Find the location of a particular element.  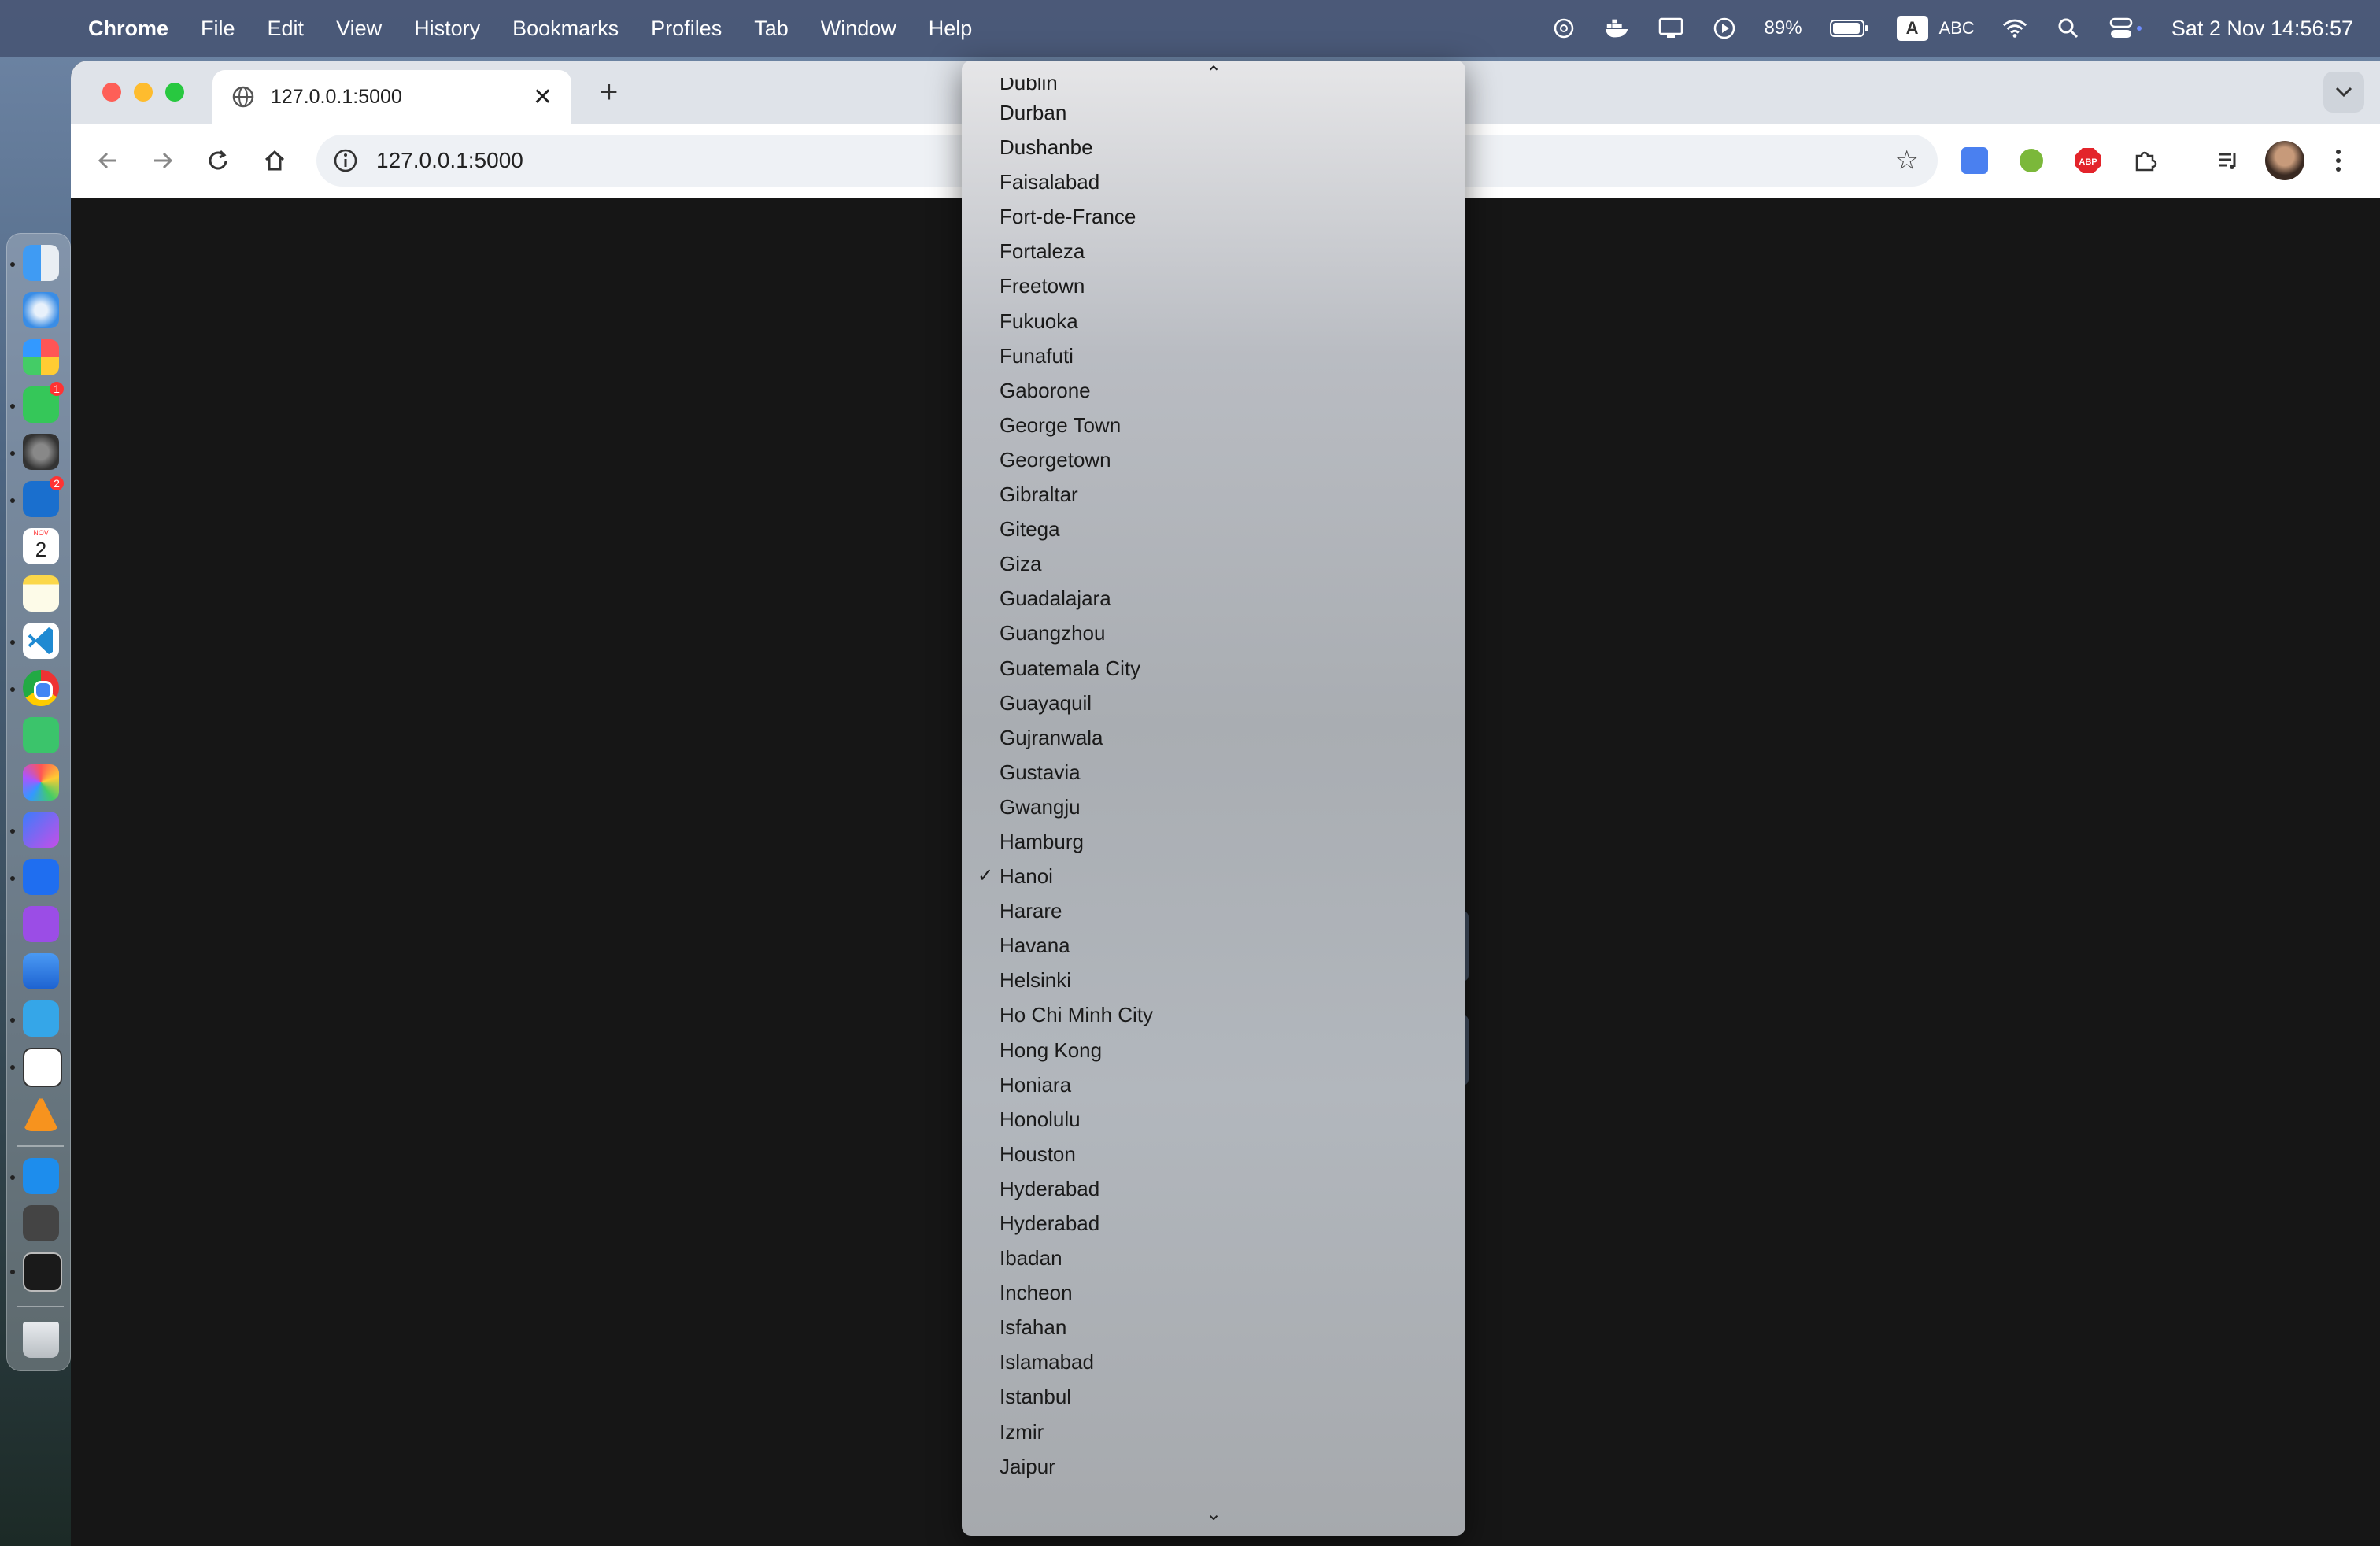

dropdown-option: Guangzhou is located at coordinates (1213, 633).